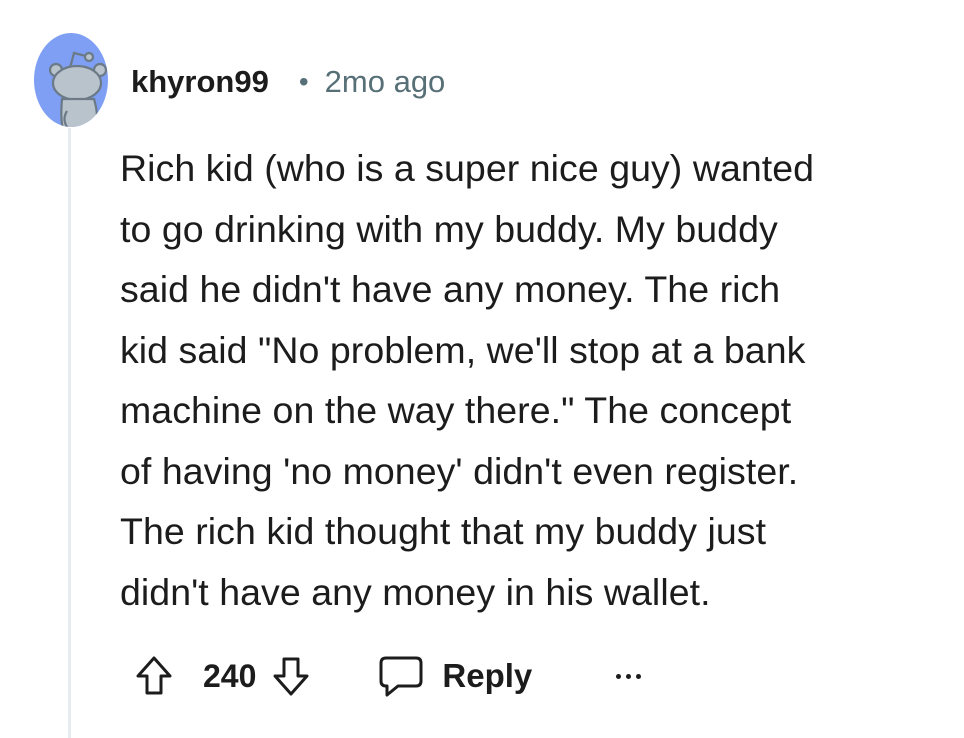 The width and height of the screenshot is (964, 738). Describe the element at coordinates (385, 82) in the screenshot. I see `timestamp: 2mo ago` at that location.